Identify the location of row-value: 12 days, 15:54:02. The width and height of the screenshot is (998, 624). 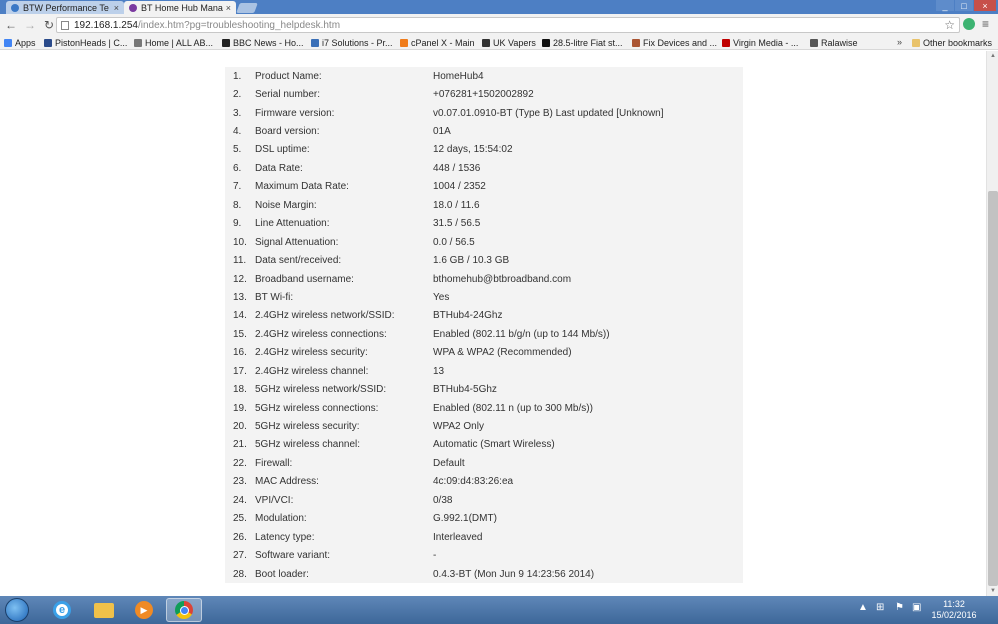
(473, 150).